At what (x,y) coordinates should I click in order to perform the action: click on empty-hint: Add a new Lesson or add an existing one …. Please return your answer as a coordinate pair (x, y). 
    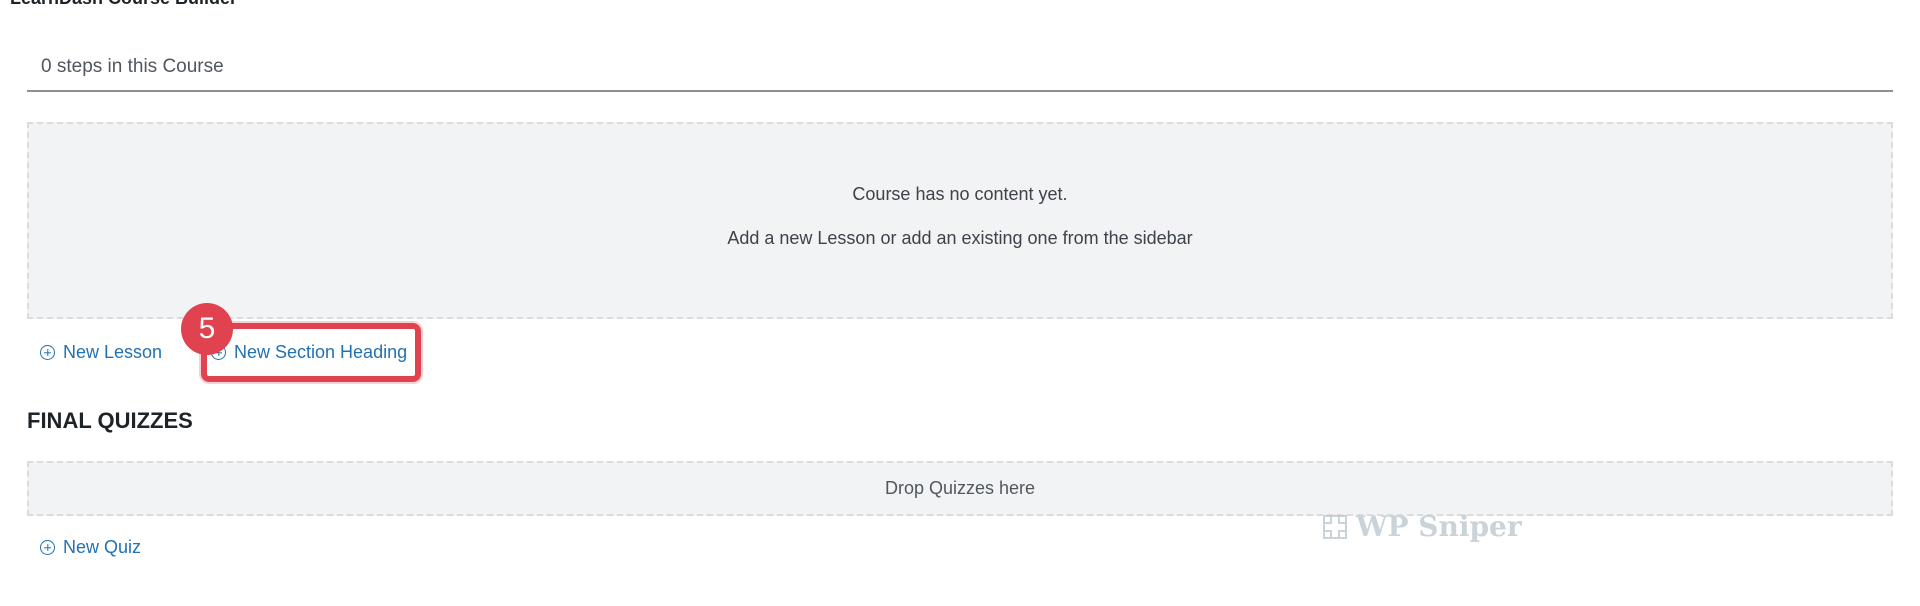
    Looking at the image, I should click on (960, 238).